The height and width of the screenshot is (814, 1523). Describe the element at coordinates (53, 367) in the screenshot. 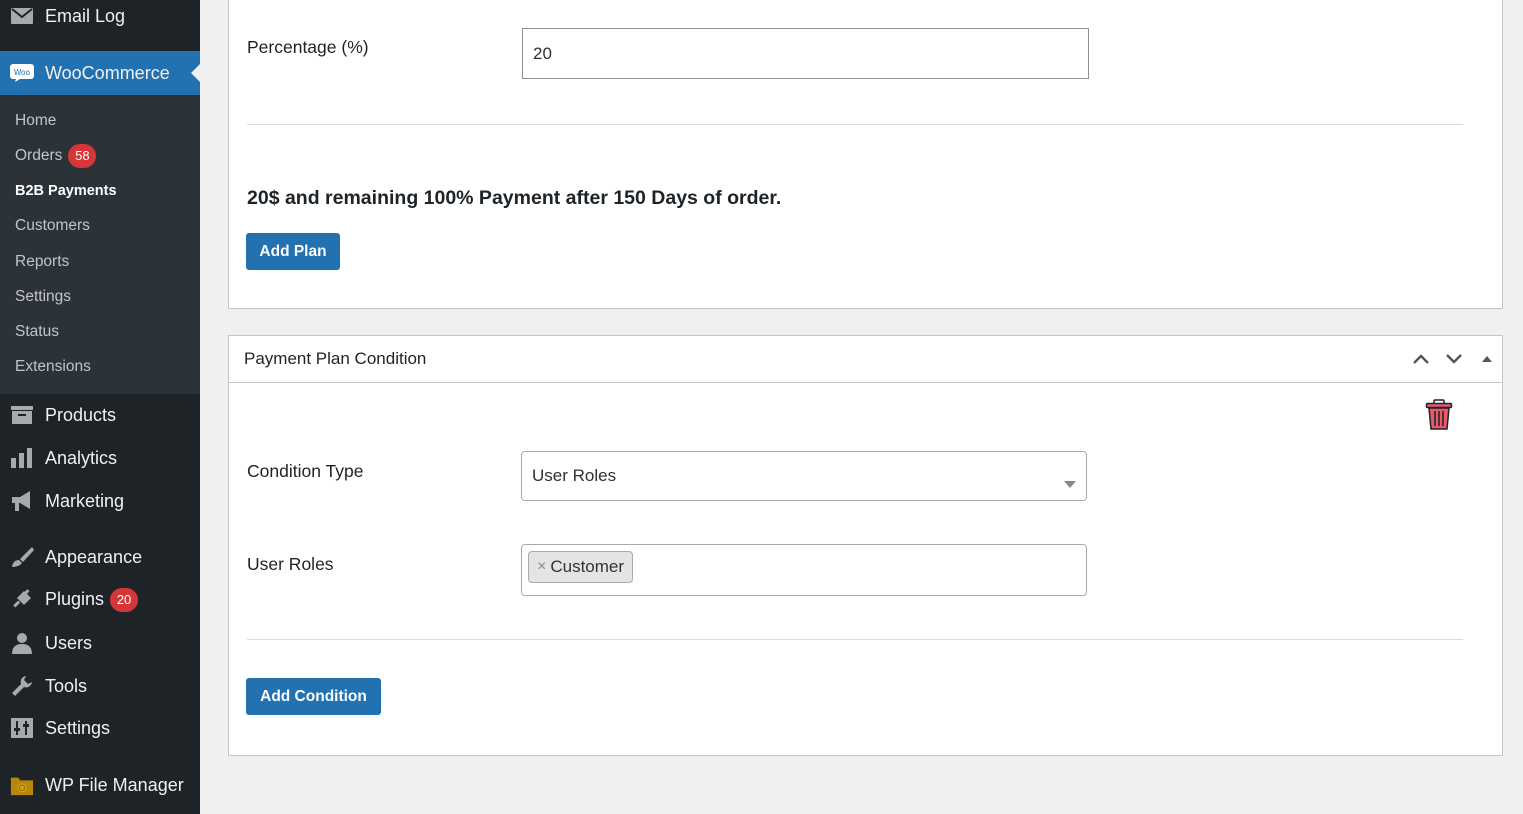

I see `submenu-item-extensions: Extensions` at that location.